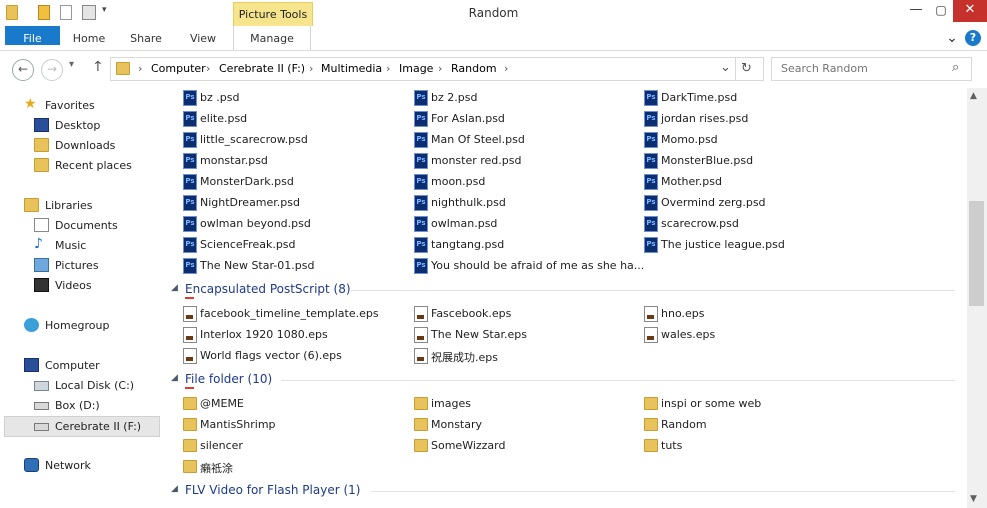 This screenshot has height=508, width=987. What do you see at coordinates (691, 181) in the screenshot?
I see `file-name: Mother.psd` at bounding box center [691, 181].